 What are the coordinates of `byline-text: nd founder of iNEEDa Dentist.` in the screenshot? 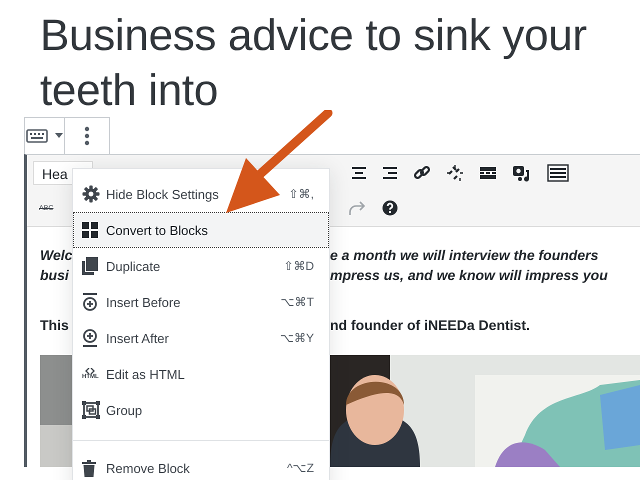 It's located at (430, 325).